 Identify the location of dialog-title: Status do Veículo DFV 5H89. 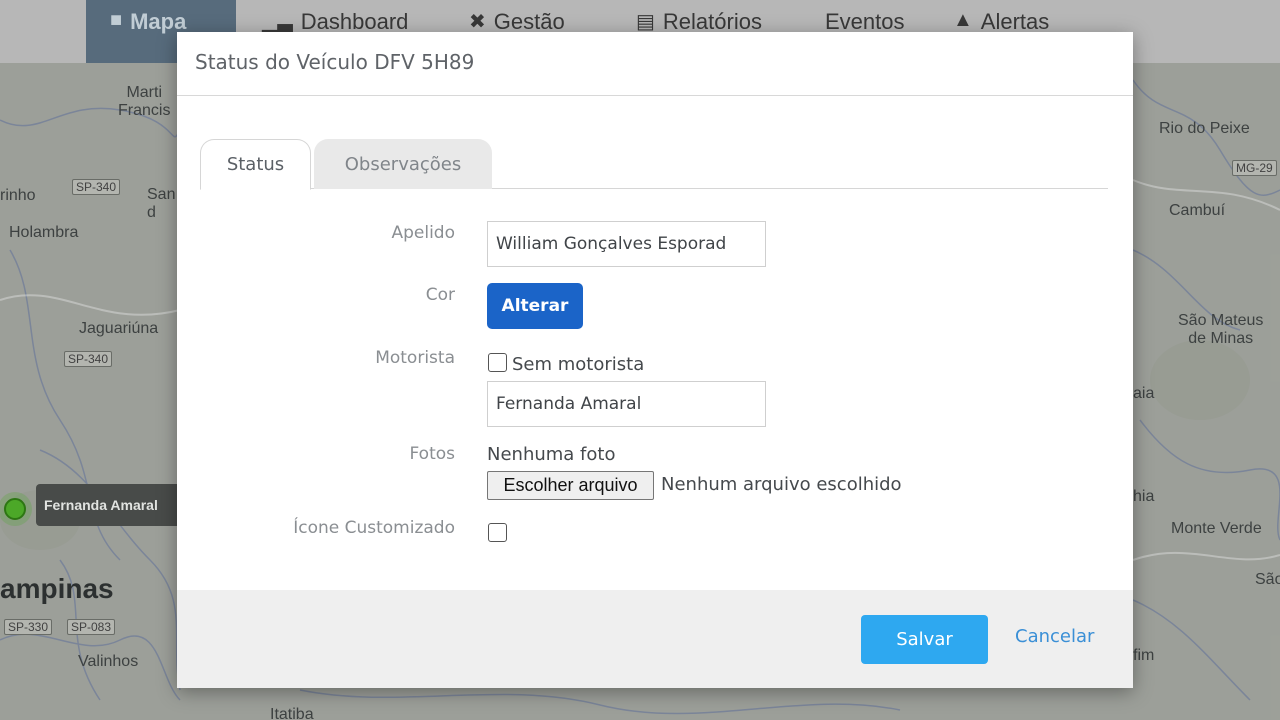
(335, 62).